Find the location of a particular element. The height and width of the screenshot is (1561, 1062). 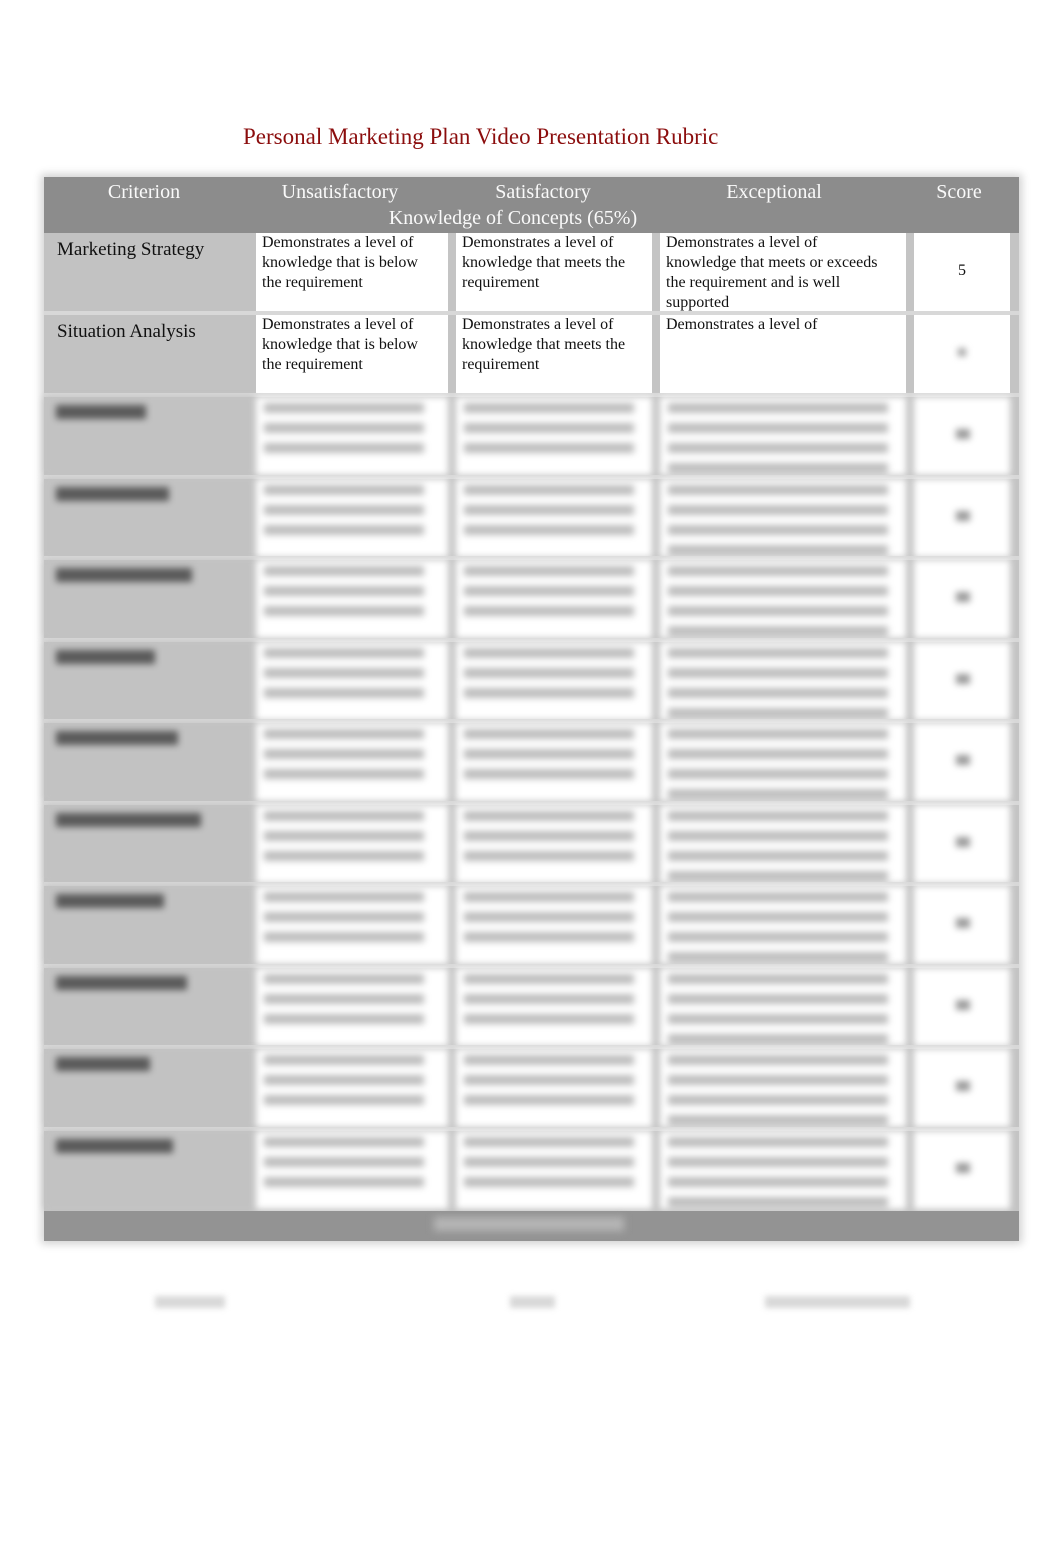

footer-center-blurred is located at coordinates (532, 1302).